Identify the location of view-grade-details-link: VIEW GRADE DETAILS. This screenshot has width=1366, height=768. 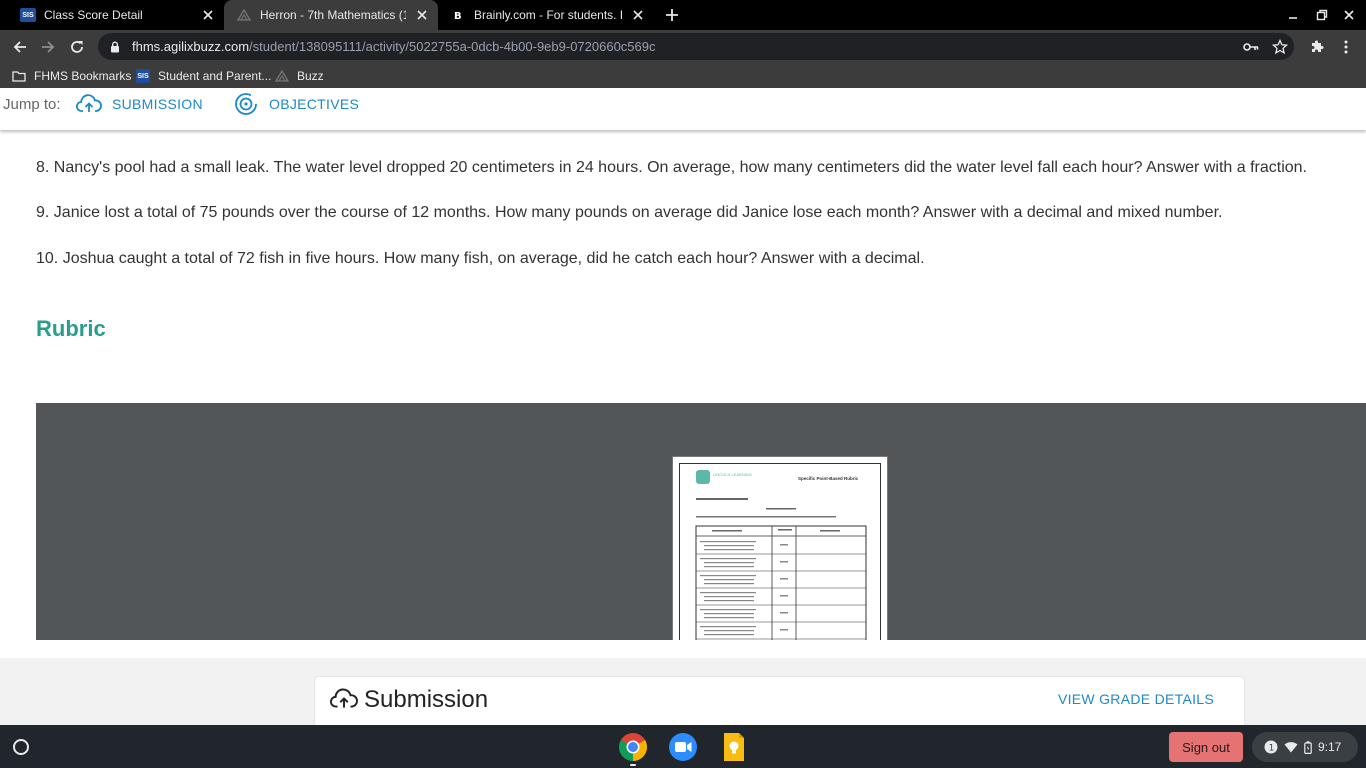
(1136, 699).